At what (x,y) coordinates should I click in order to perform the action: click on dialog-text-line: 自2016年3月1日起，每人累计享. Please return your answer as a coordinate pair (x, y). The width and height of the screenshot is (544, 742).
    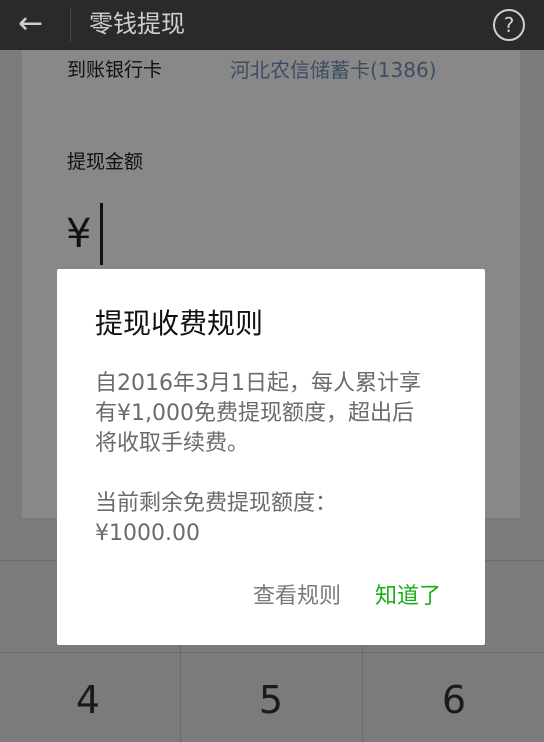
    Looking at the image, I should click on (258, 383).